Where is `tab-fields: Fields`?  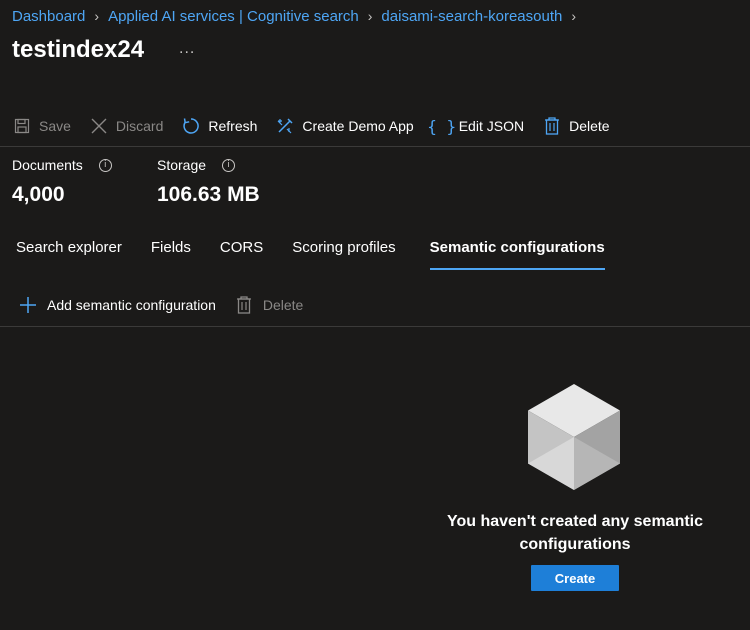 tab-fields: Fields is located at coordinates (171, 251).